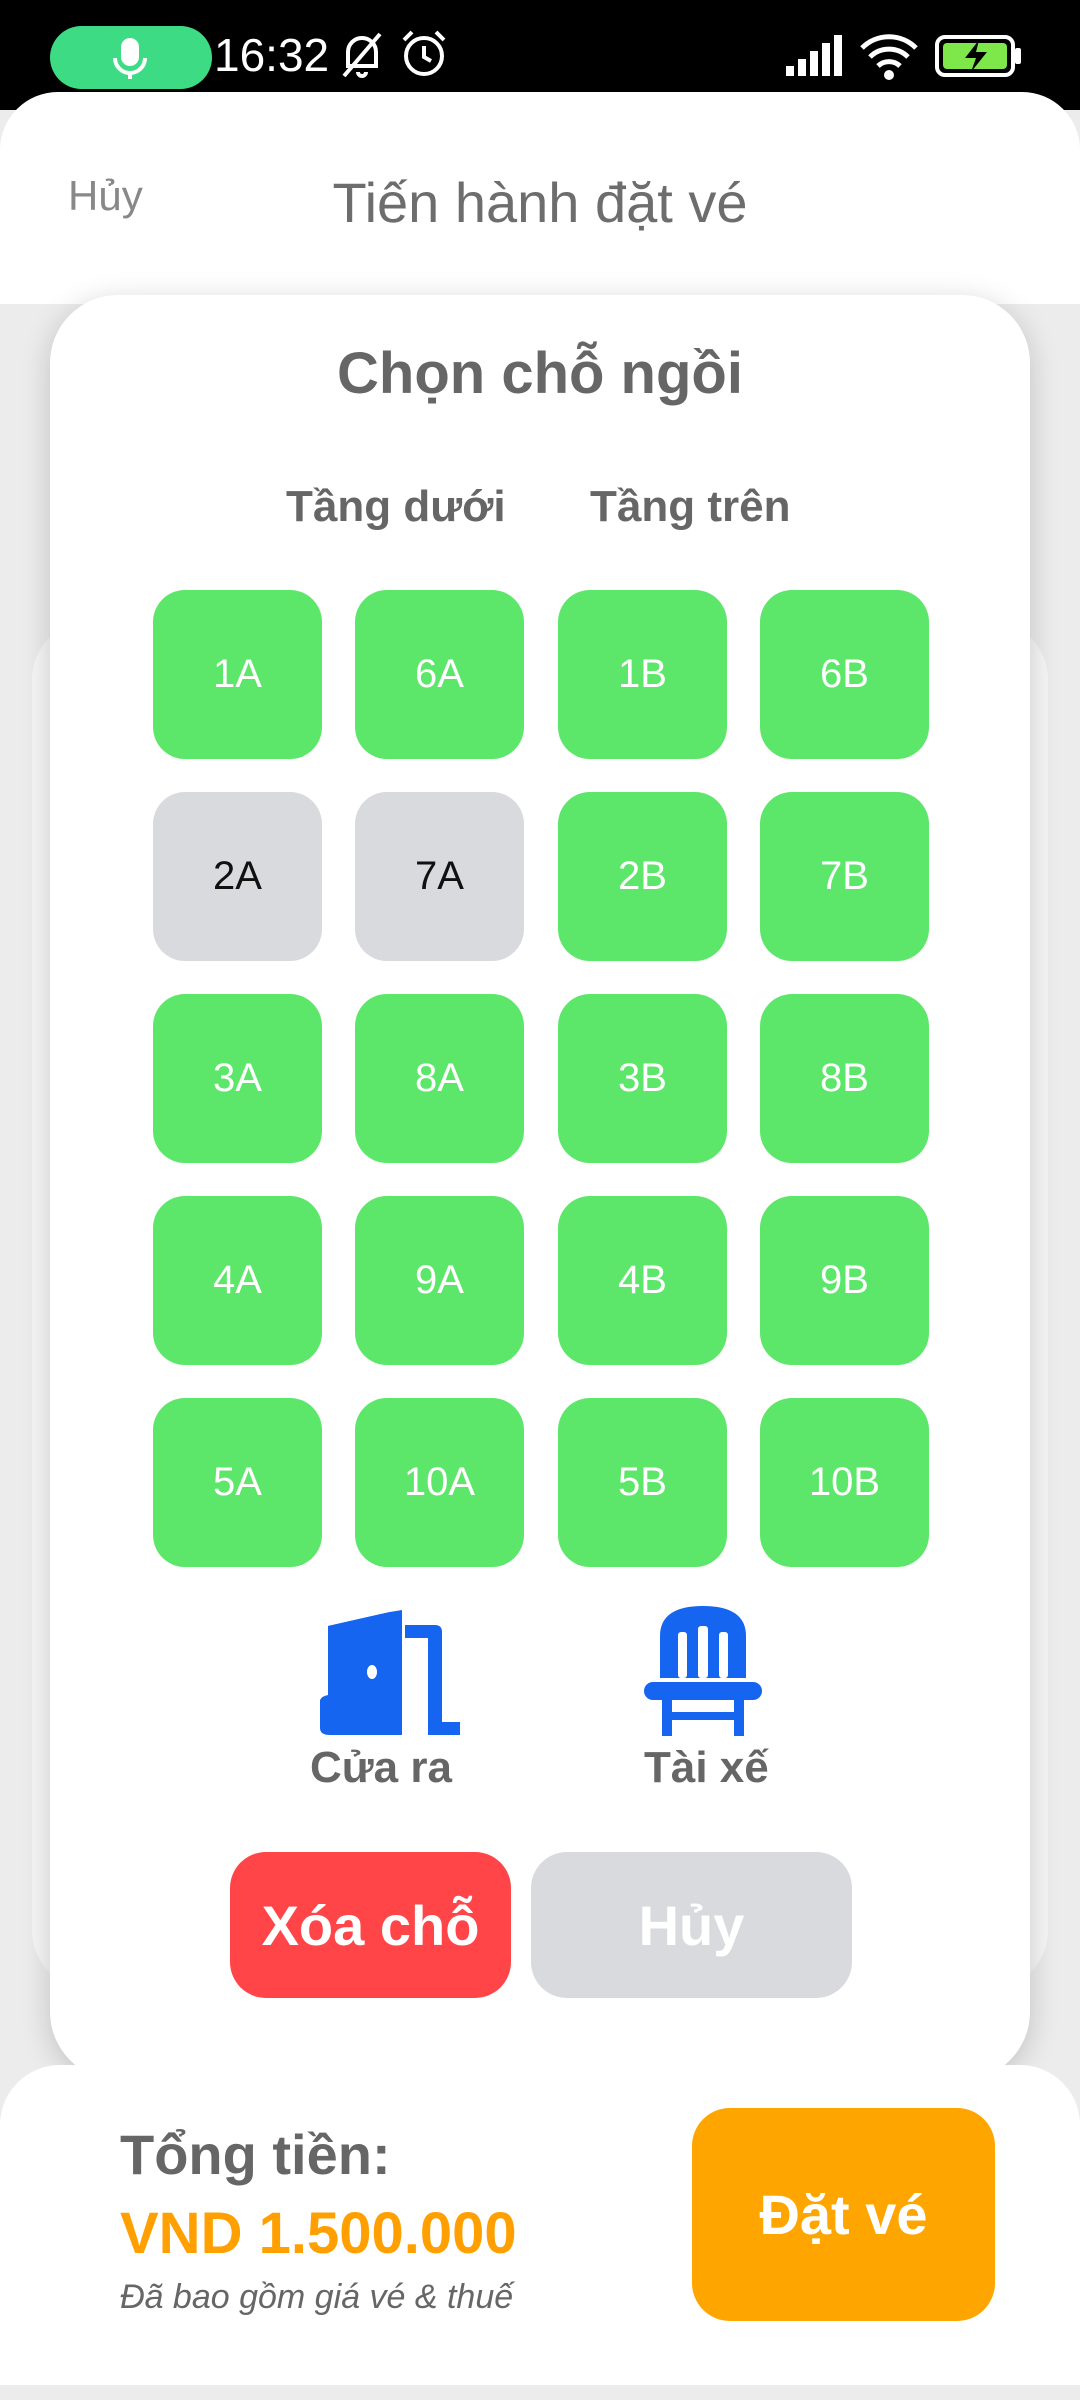 This screenshot has width=1080, height=2400. Describe the element at coordinates (889, 57) in the screenshot. I see `wifi-icon` at that location.